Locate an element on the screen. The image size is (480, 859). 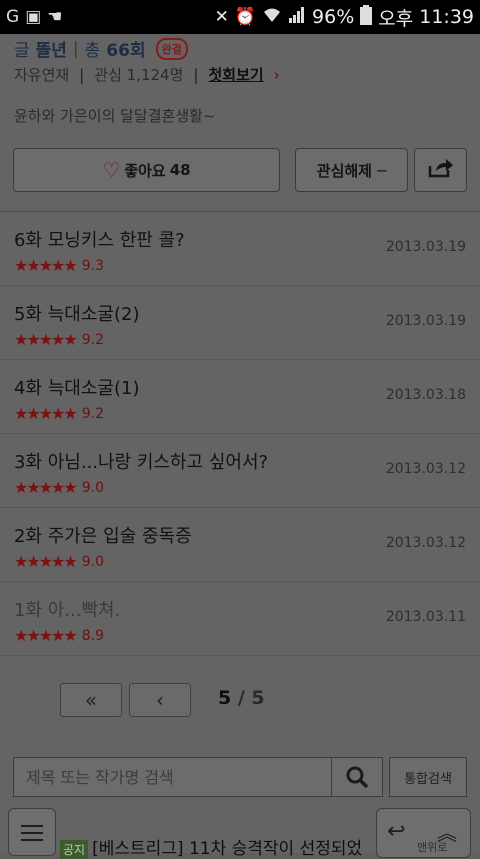
time: 11:39 is located at coordinates (446, 17).